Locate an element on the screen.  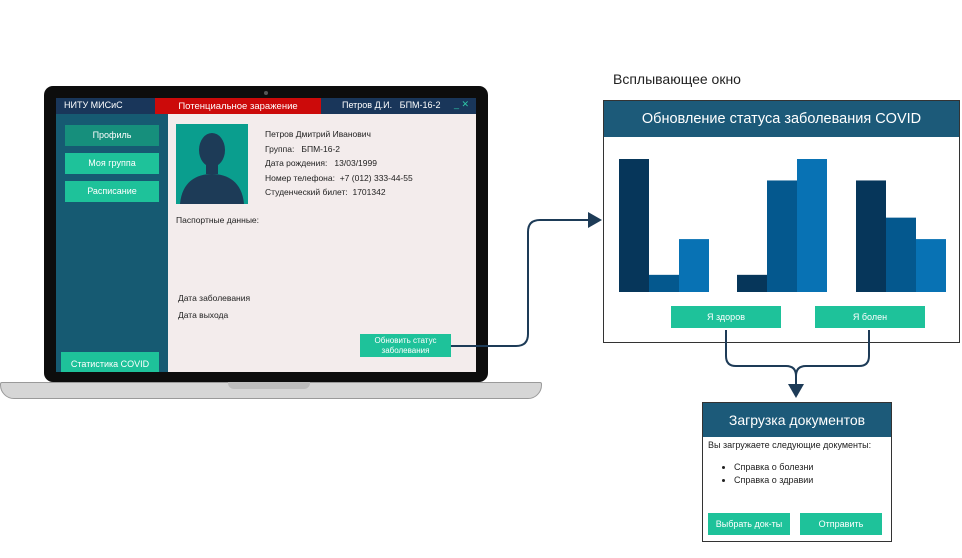
arrow-healthy-to-upload is located at coordinates (764, 364).